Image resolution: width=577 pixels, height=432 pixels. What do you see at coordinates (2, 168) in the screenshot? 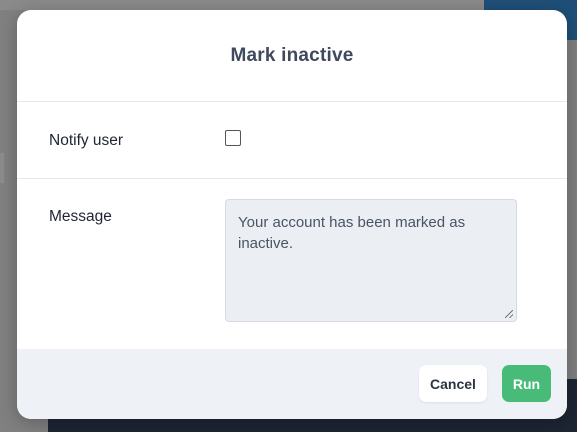
I see `background-side-tab` at bounding box center [2, 168].